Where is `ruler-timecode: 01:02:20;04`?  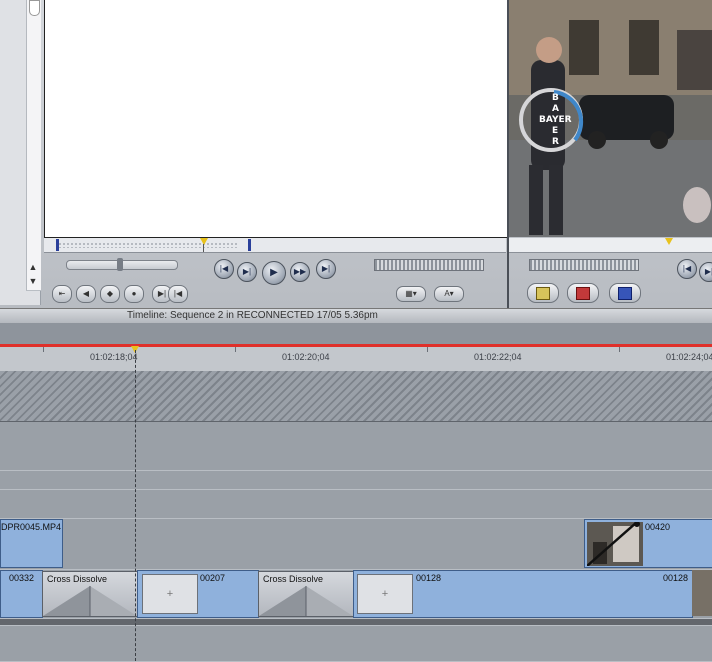 ruler-timecode: 01:02:20;04 is located at coordinates (306, 357).